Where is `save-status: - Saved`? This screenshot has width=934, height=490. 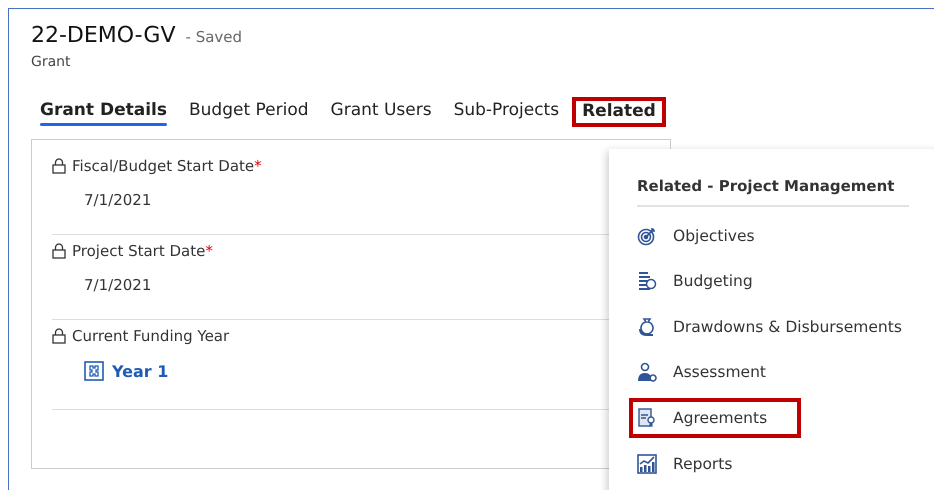 save-status: - Saved is located at coordinates (214, 37).